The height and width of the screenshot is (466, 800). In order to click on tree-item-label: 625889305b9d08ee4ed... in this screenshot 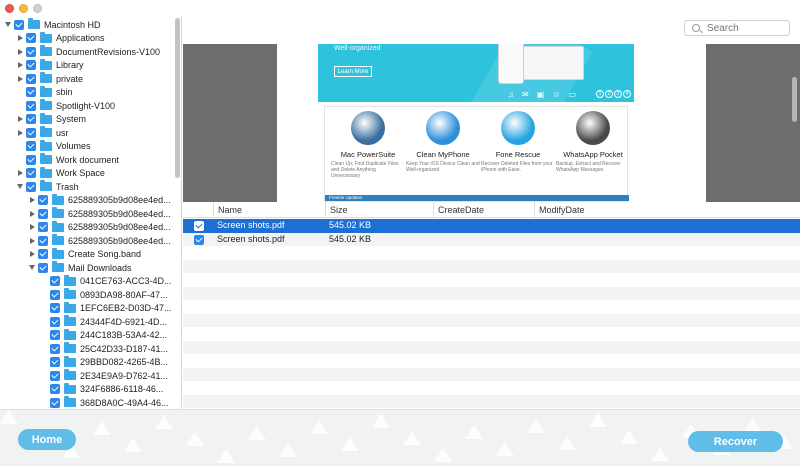, I will do `click(119, 240)`.